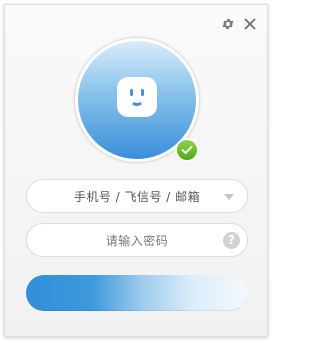 This screenshot has height=343, width=320. I want to click on help-icon: ?, so click(231, 240).